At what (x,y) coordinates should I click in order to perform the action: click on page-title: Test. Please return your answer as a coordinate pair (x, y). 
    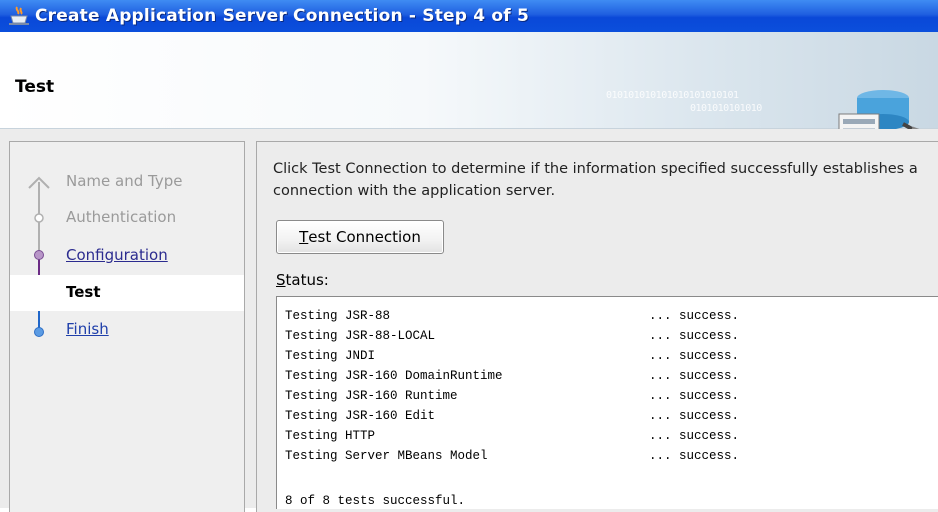
    Looking at the image, I should click on (35, 87).